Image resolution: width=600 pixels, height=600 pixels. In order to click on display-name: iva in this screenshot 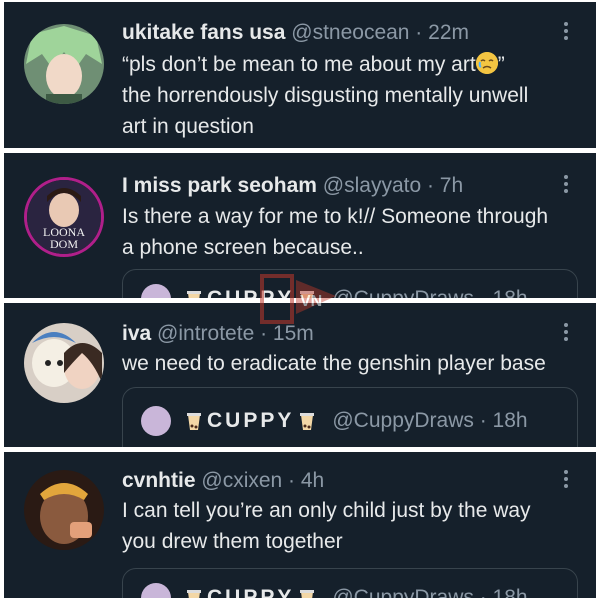, I will do `click(136, 333)`.